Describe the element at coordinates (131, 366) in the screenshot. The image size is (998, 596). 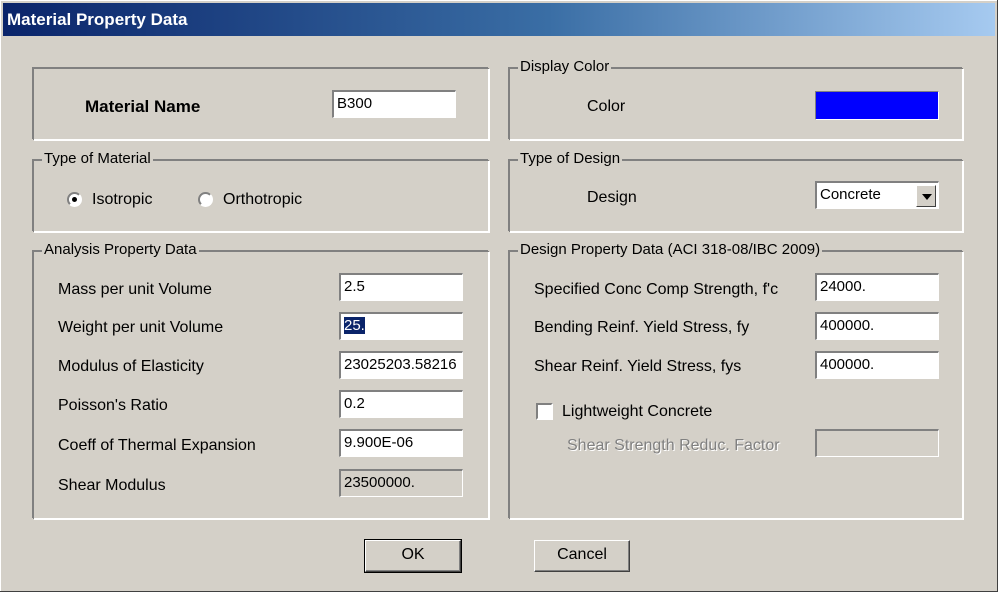
I see `modulus-elasticity-label: Modulus of Elasticity` at that location.